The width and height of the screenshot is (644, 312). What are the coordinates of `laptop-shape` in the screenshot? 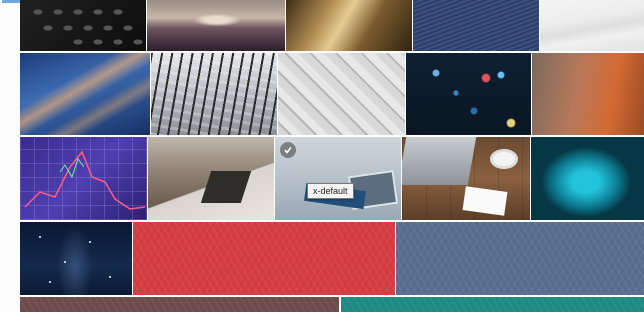 It's located at (226, 187).